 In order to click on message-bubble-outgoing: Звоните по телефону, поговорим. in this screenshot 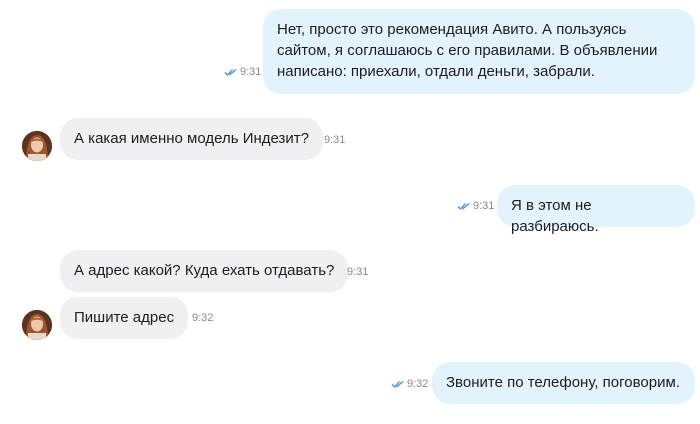, I will do `click(563, 383)`.